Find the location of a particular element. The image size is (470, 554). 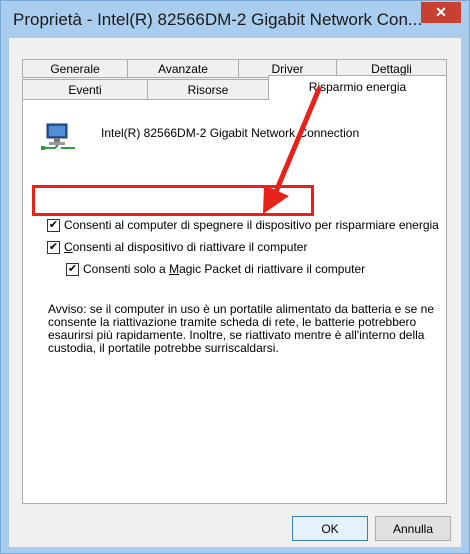

network-adapter-icon is located at coordinates (58, 136).